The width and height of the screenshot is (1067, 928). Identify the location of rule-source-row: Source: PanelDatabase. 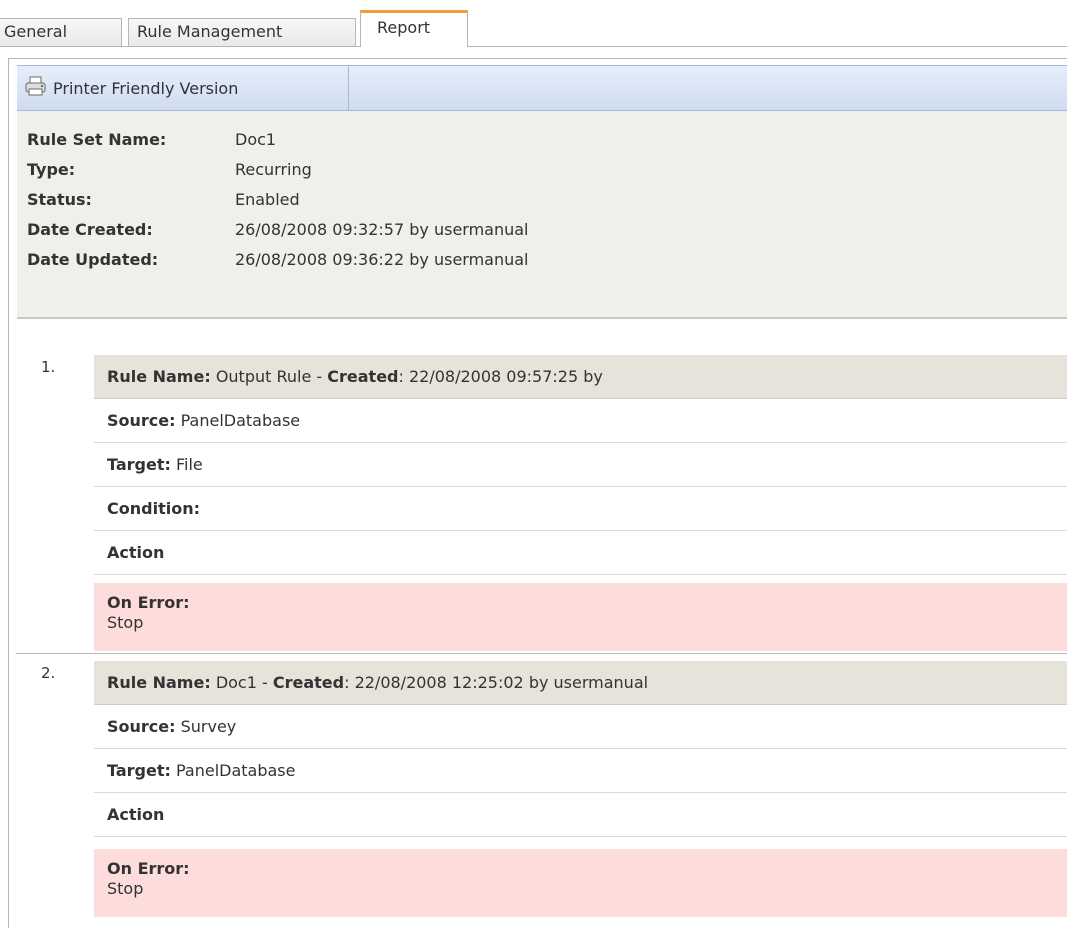
(580, 421).